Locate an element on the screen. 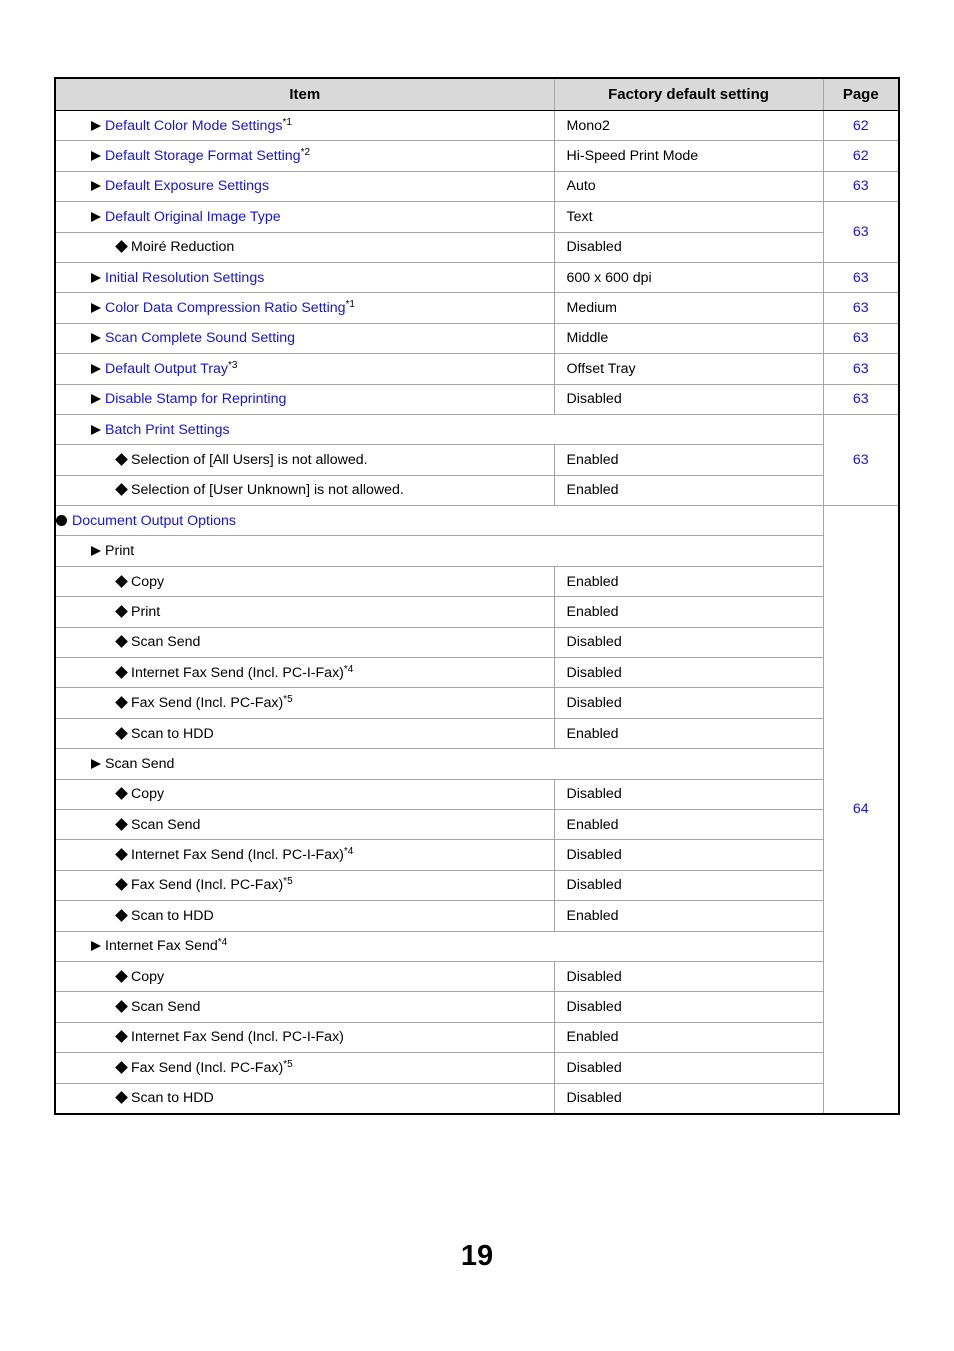 The image size is (954, 1351). header-page: Page is located at coordinates (860, 94).